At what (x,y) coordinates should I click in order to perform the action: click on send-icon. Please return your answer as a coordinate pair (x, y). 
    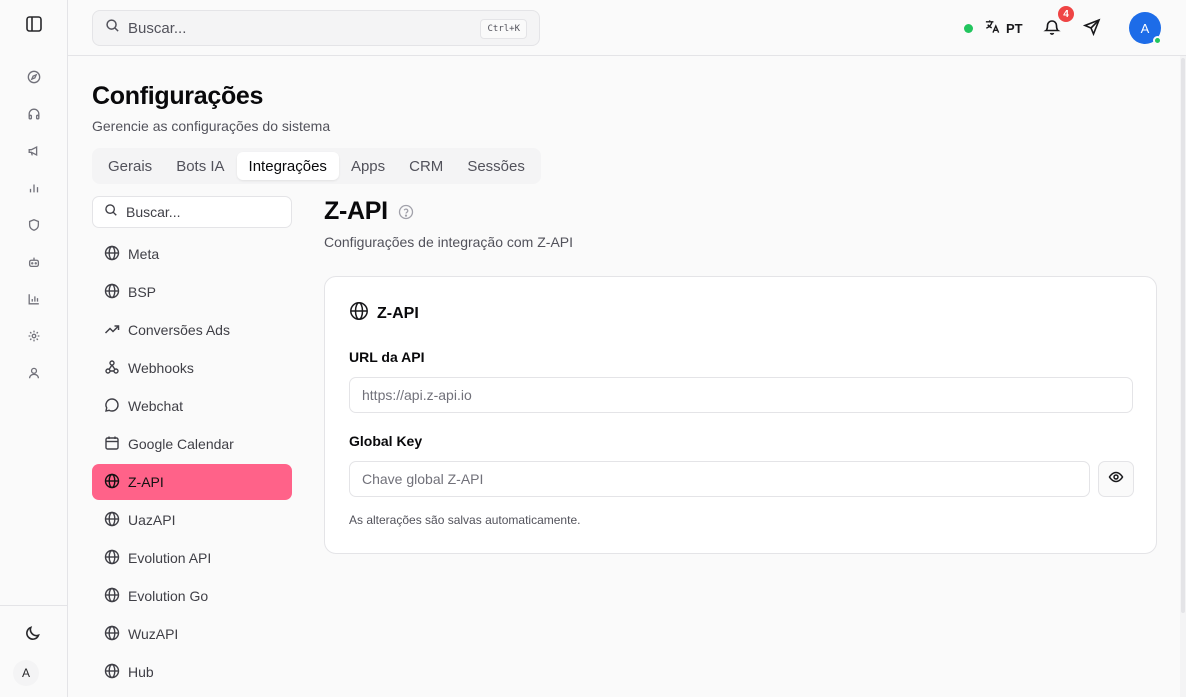
    Looking at the image, I should click on (1091, 27).